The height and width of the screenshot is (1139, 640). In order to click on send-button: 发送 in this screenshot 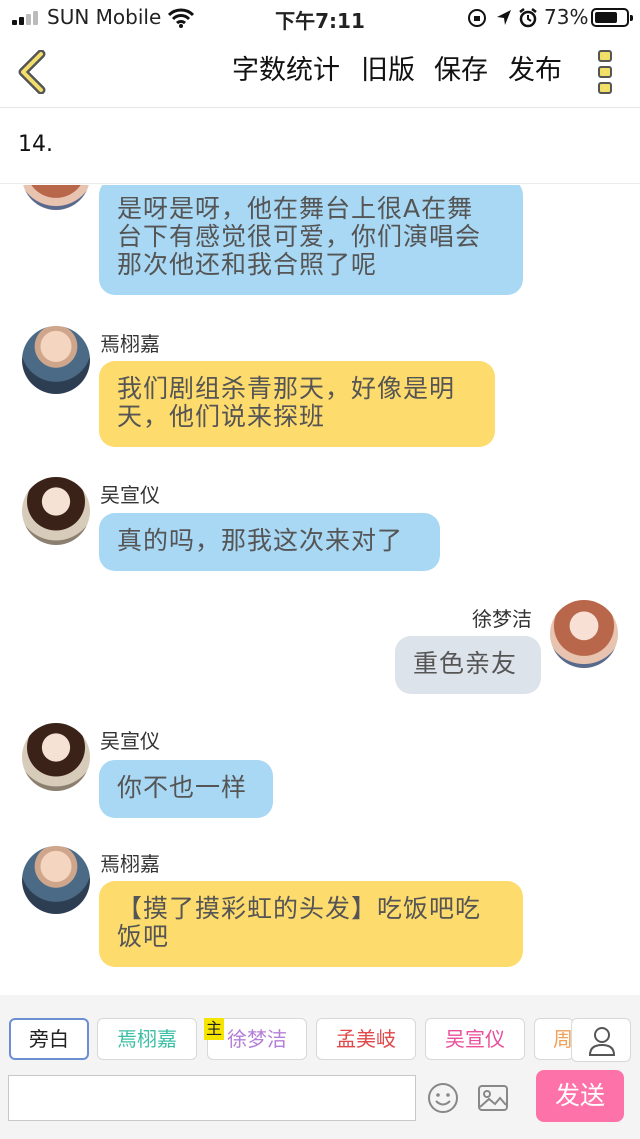, I will do `click(580, 1096)`.